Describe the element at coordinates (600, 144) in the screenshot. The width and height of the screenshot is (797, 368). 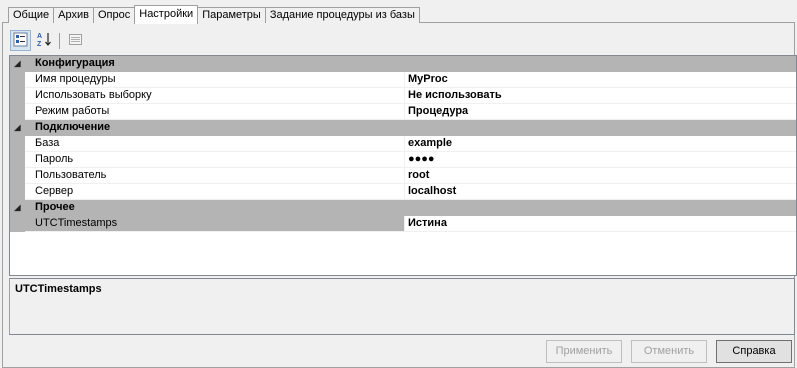
I see `property-value: example` at that location.